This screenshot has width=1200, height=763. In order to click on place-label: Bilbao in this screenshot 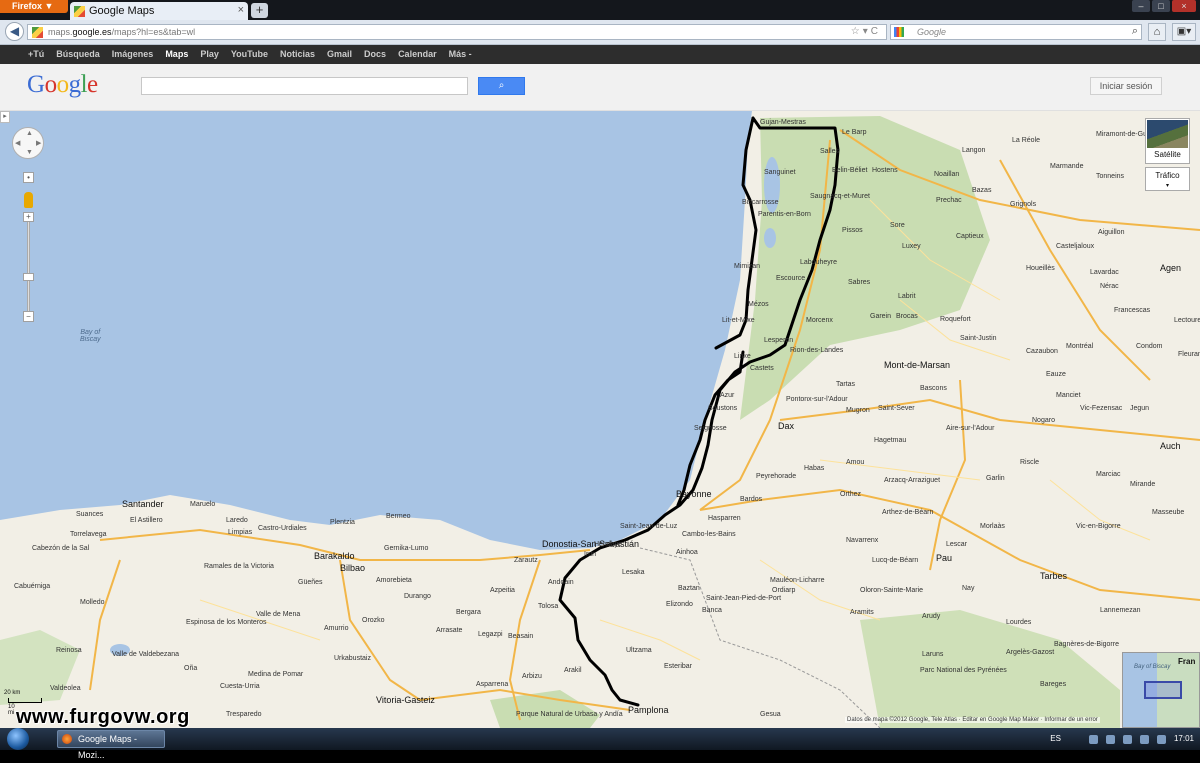, I will do `click(352, 568)`.